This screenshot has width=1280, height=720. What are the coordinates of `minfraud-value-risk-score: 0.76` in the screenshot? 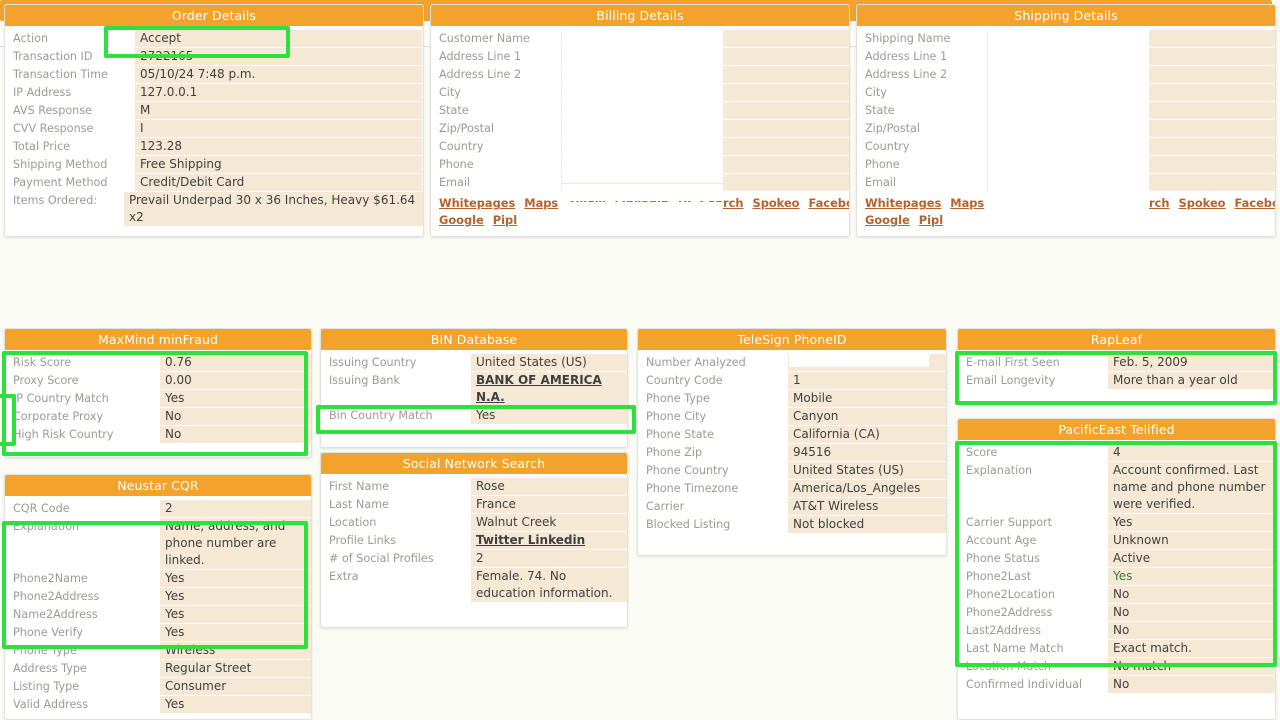 It's located at (235, 362).